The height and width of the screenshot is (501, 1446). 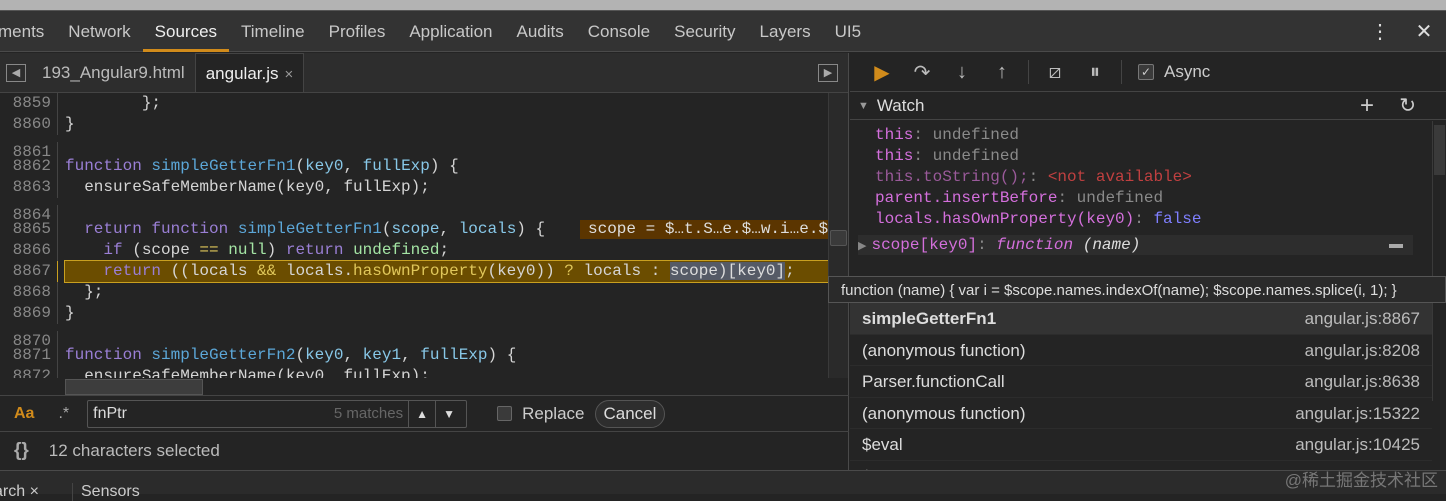 I want to click on deactivate-breakpoints-icon: ⧄, so click(x=1055, y=72).